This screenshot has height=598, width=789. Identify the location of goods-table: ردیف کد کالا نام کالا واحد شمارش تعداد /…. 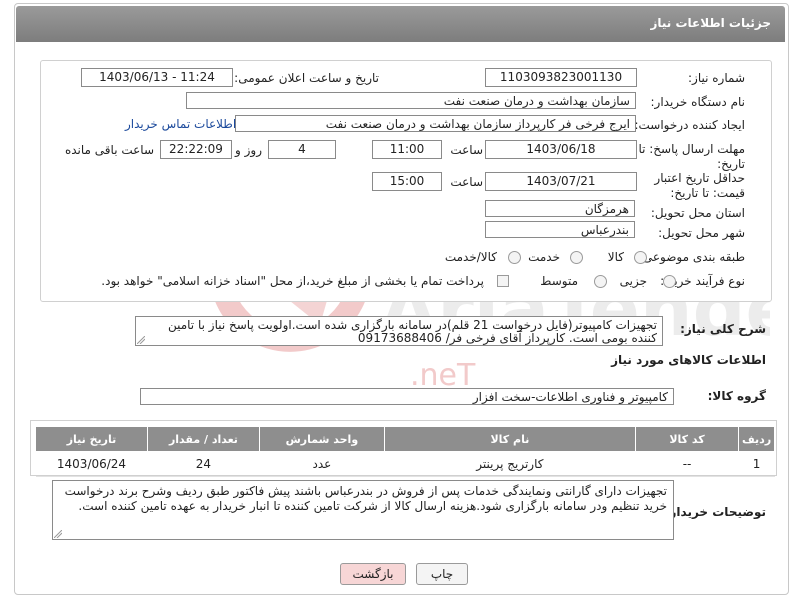
(405, 451).